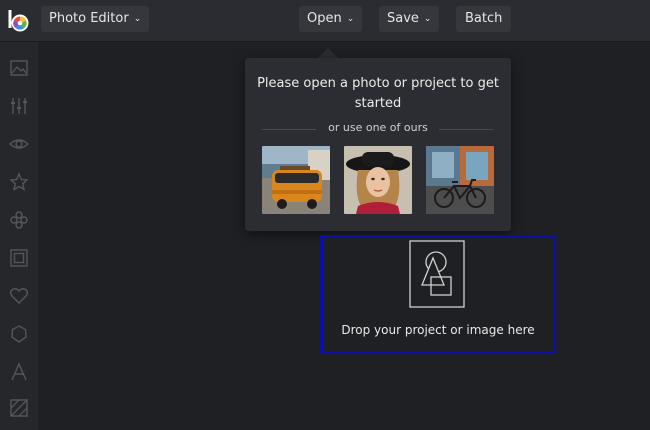 The height and width of the screenshot is (430, 650). Describe the element at coordinates (19, 20) in the screenshot. I see `app-logo-icon` at that location.